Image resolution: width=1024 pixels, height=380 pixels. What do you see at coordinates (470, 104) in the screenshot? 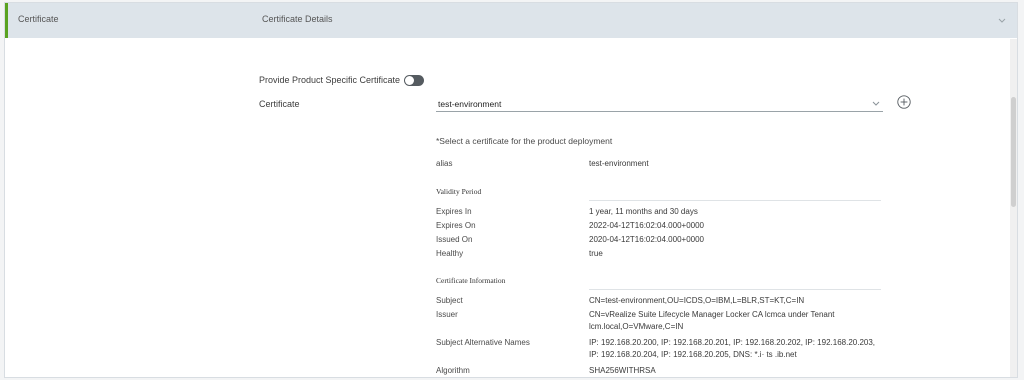
I see `certificate-select-value: test-environment` at bounding box center [470, 104].